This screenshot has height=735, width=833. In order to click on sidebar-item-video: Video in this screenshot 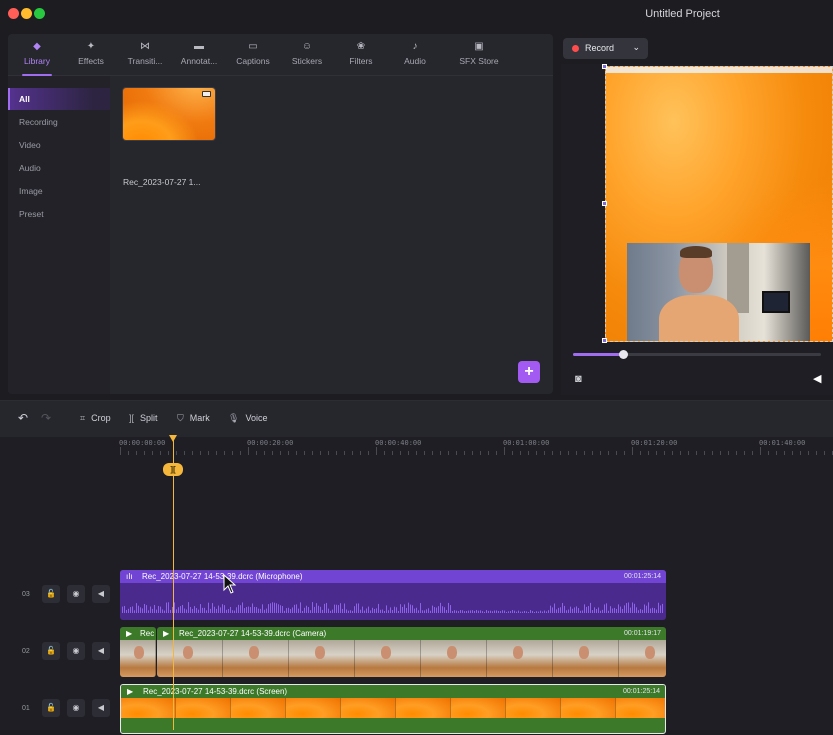, I will do `click(59, 145)`.